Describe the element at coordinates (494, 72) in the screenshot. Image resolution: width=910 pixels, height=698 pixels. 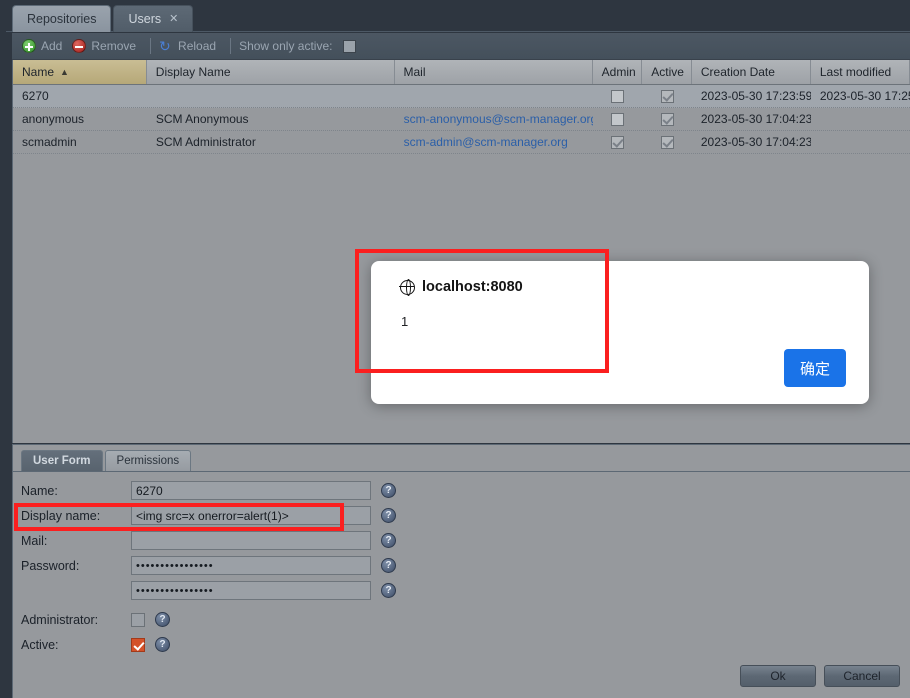
I see `grid-column-header-mail: Mail` at that location.